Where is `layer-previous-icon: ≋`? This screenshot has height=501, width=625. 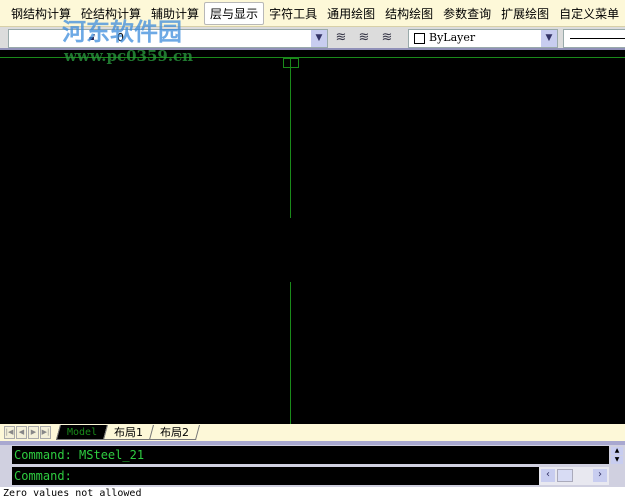 layer-previous-icon: ≋ is located at coordinates (364, 38).